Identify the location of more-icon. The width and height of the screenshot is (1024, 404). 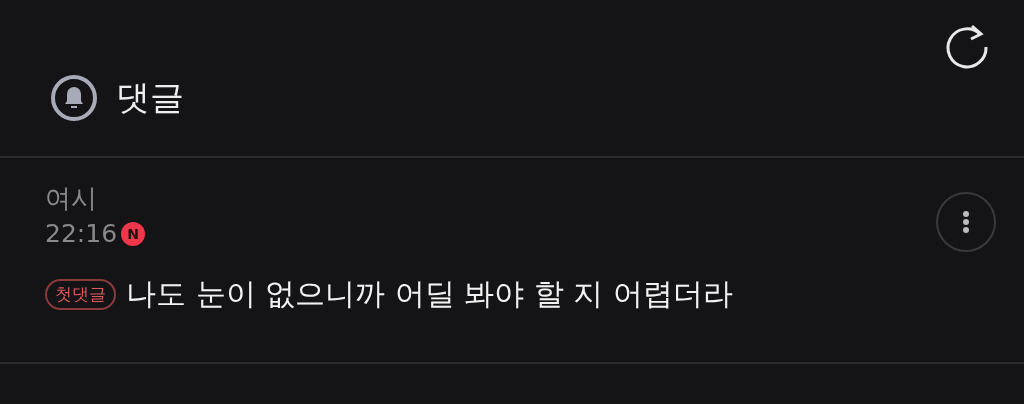
(966, 222).